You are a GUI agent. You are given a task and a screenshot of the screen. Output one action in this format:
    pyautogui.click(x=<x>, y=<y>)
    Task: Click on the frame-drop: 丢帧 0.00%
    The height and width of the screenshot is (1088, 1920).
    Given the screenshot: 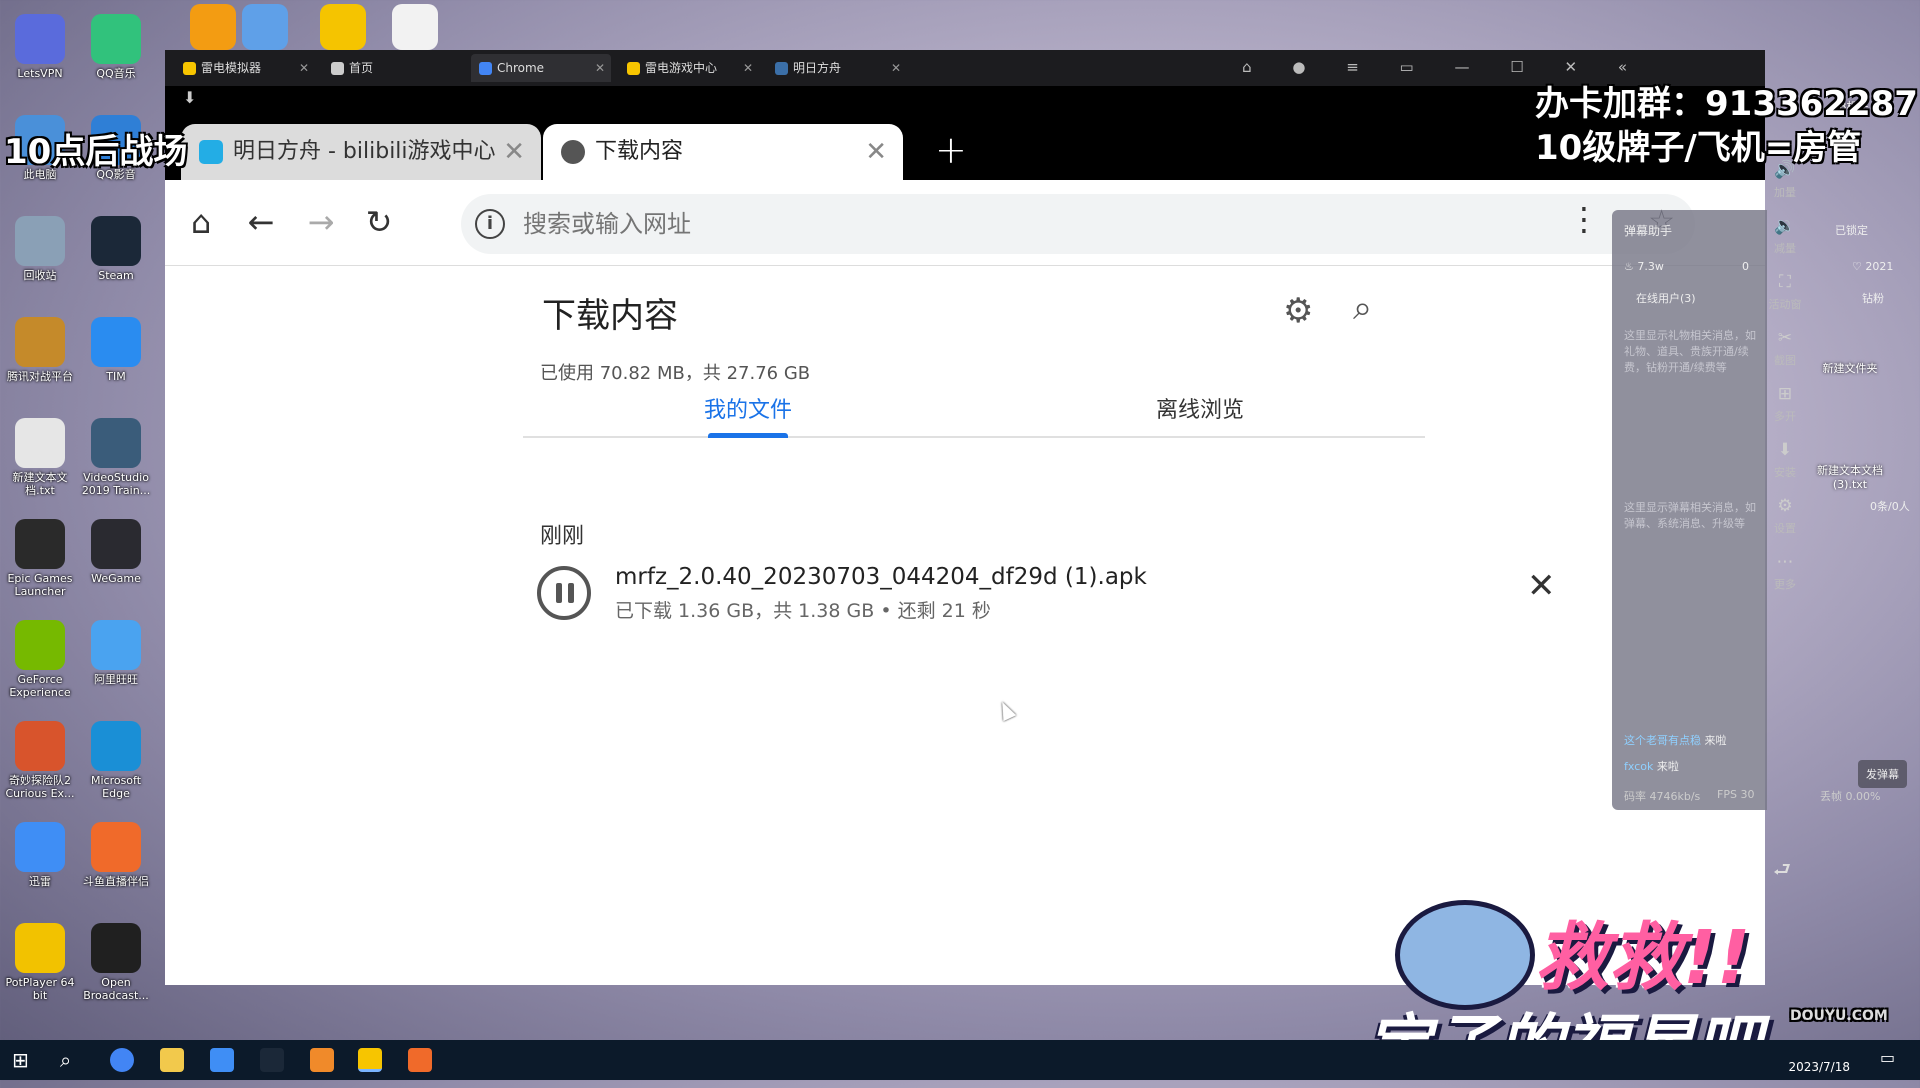 What is the action you would take?
    pyautogui.click(x=1850, y=796)
    